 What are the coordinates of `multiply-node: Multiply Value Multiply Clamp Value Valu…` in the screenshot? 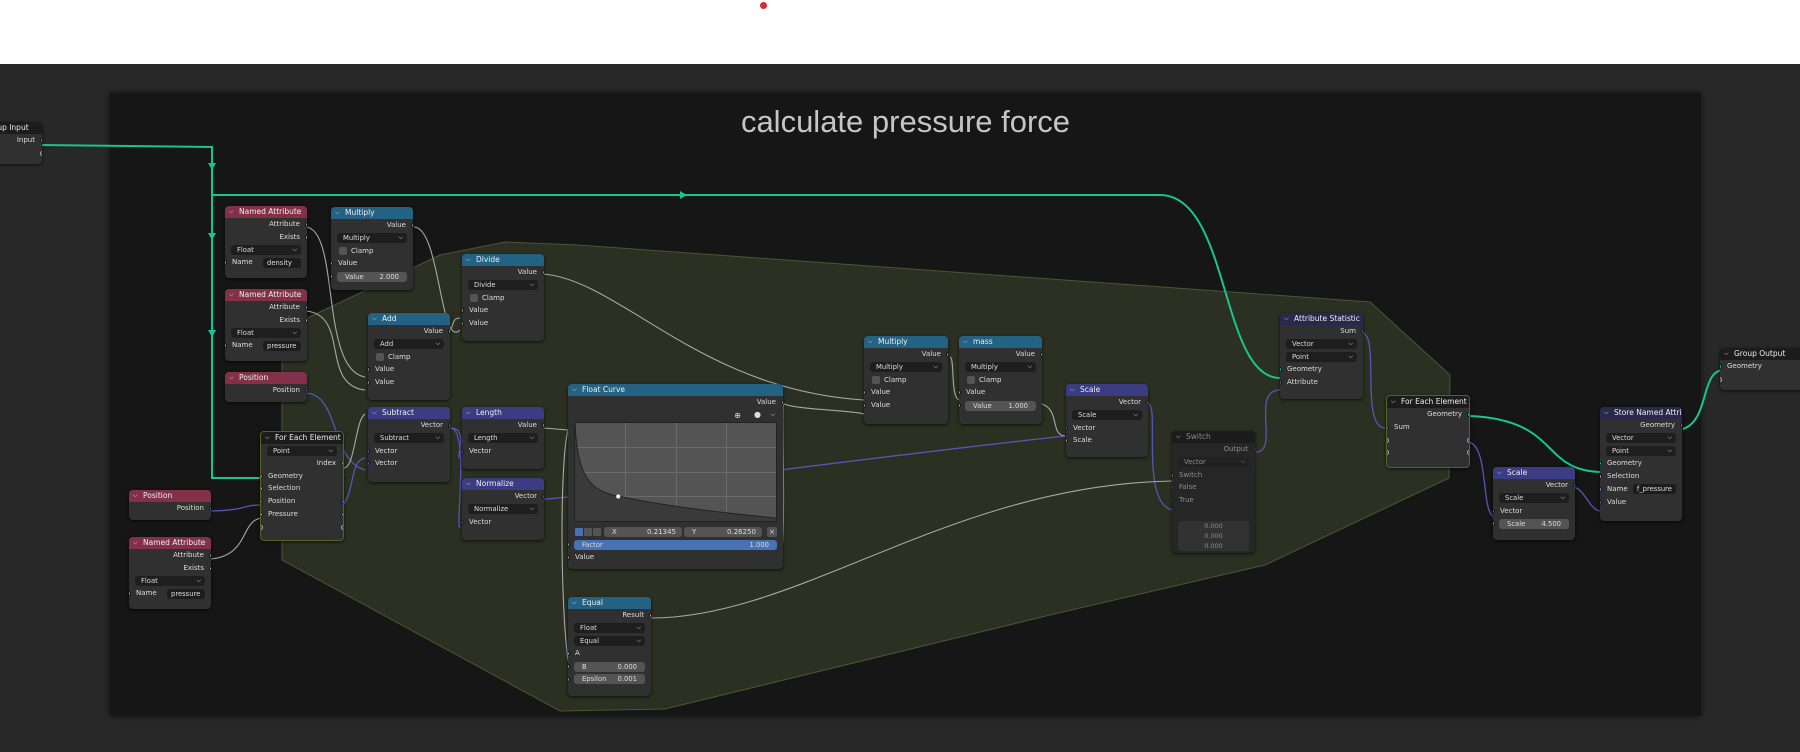 It's located at (372, 248).